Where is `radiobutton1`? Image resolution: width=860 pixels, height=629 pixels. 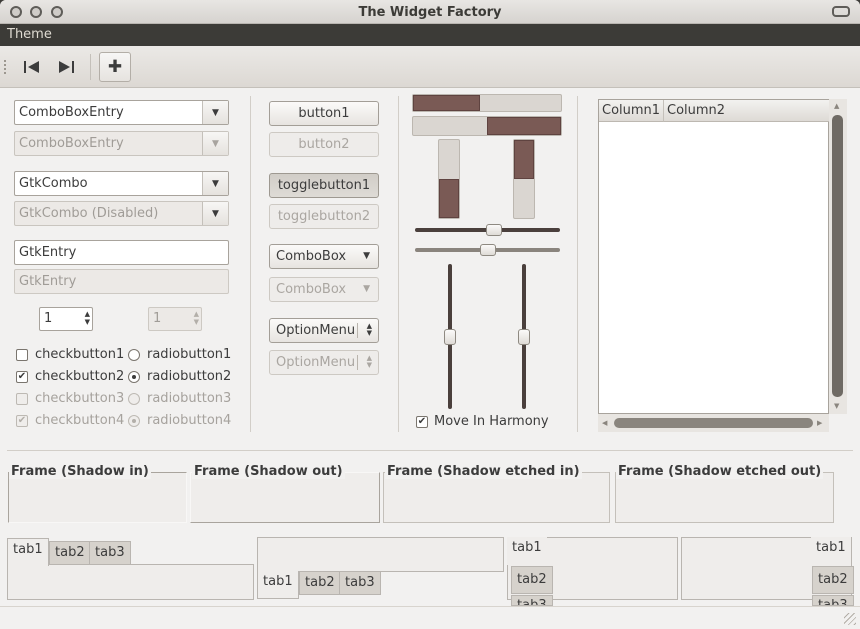
radiobutton1 is located at coordinates (134, 355).